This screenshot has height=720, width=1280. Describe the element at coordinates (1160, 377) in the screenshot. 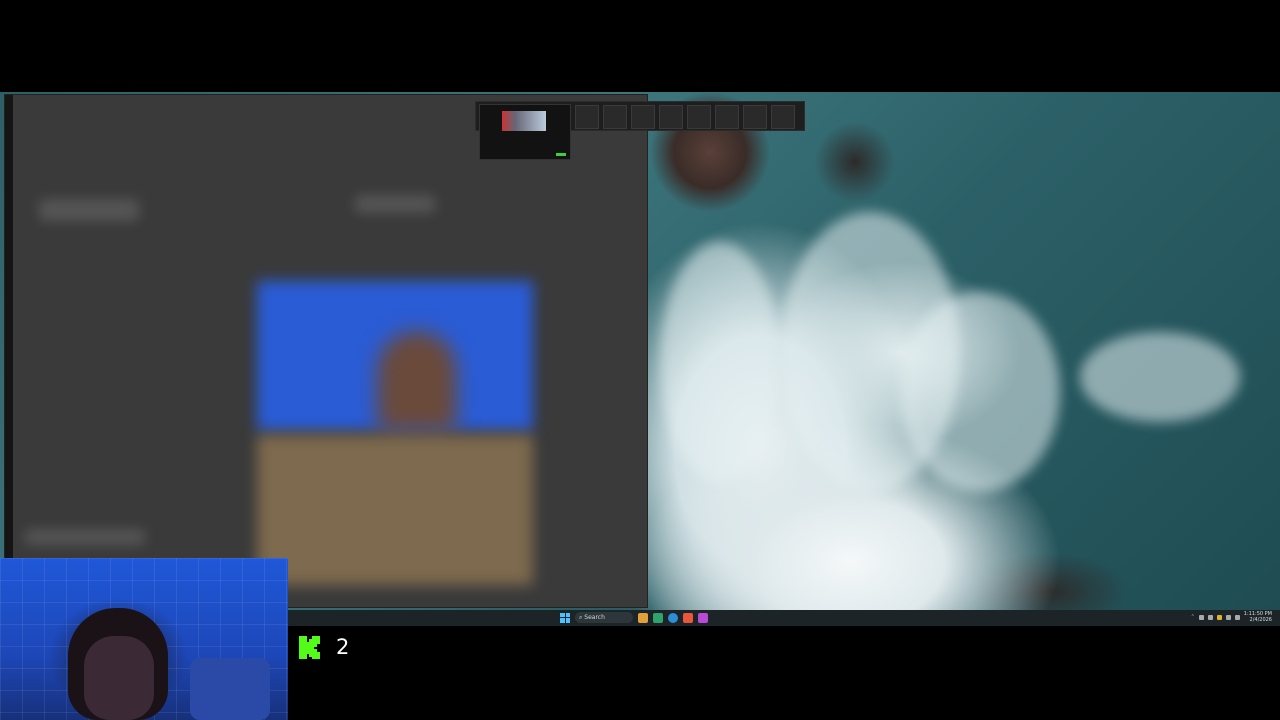

I see `river-foam` at that location.